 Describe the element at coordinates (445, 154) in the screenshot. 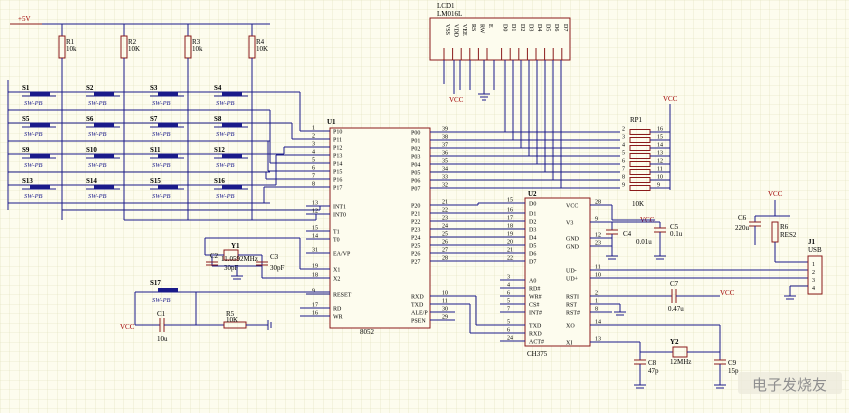

I see `mcu-pin-number: 36` at that location.